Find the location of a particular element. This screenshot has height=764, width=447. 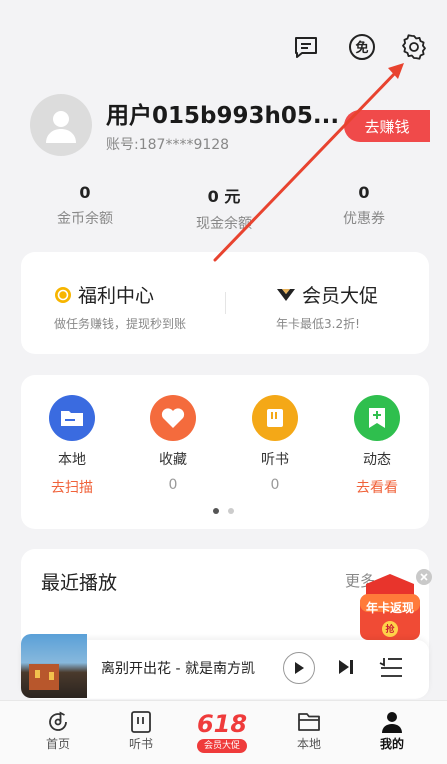

vip-promotion: 会员大促 年卡最低3.2折! is located at coordinates (327, 306).